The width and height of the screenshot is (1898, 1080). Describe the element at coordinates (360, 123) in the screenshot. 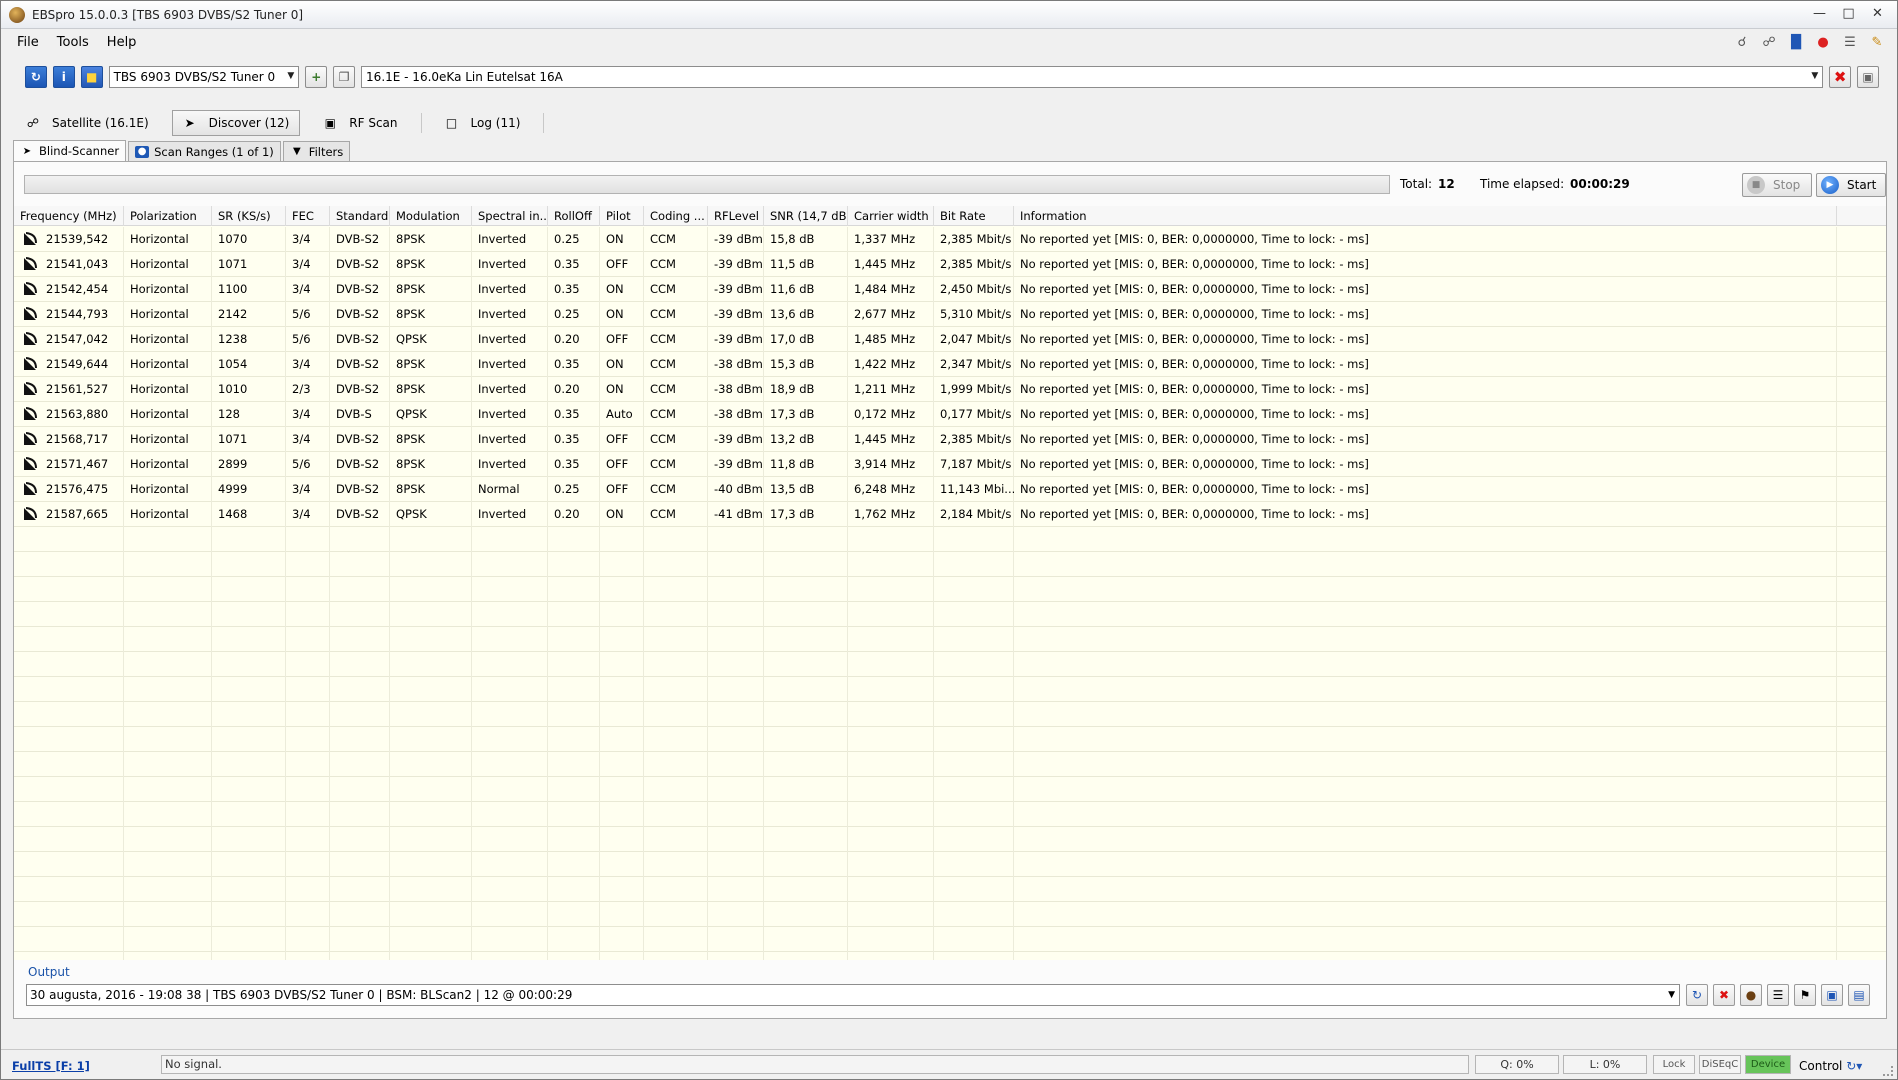

I see `tab-rf-scan: ▣ RF Scan` at that location.